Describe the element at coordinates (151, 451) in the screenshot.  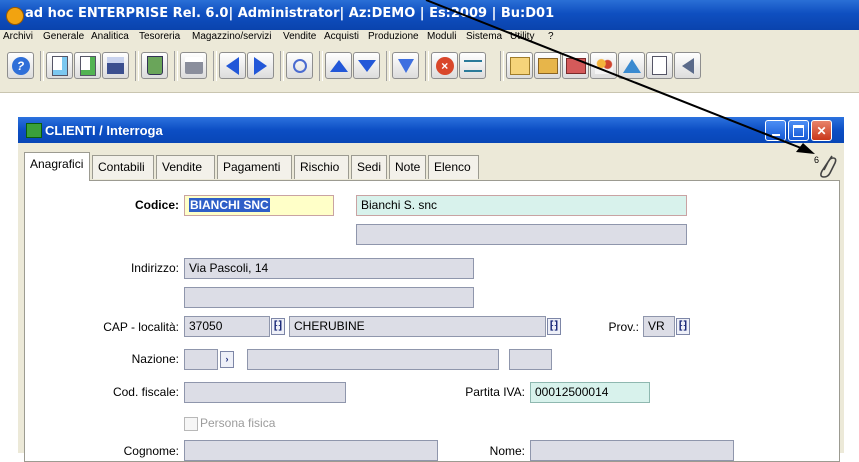
I see `cognome-label: Cognome:` at that location.